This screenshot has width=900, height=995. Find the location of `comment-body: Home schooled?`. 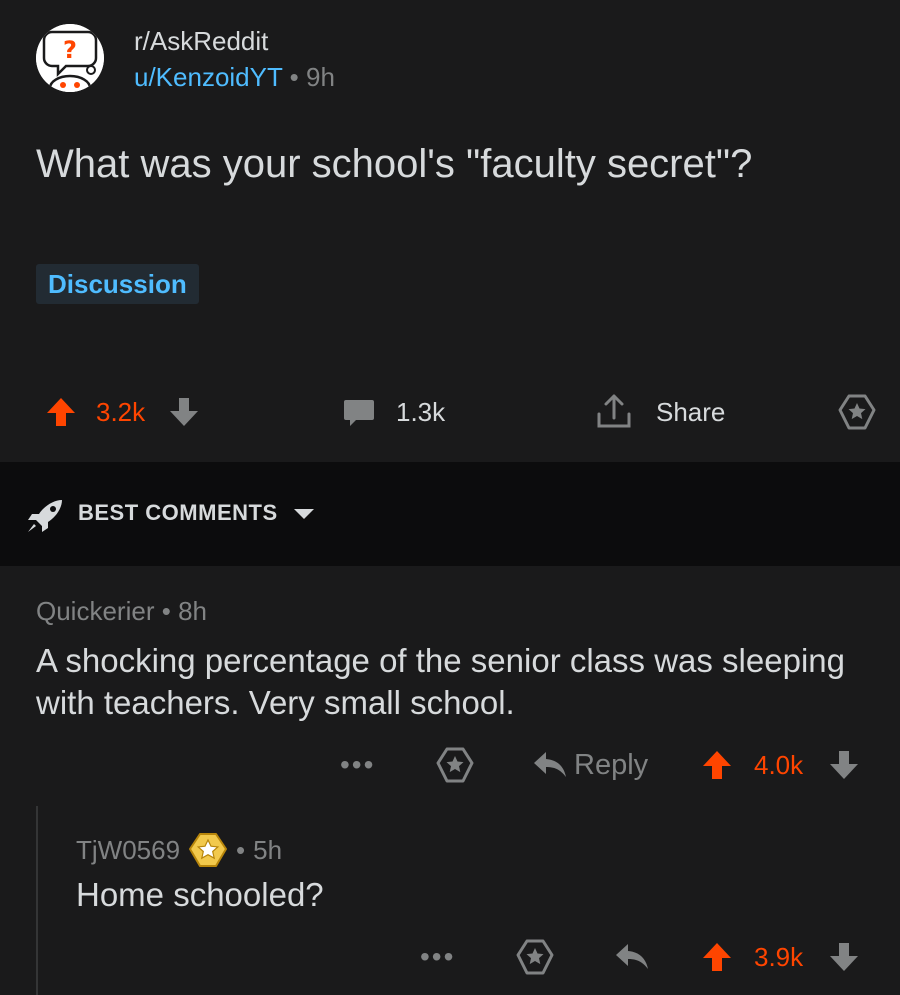

comment-body: Home schooled? is located at coordinates (200, 894).